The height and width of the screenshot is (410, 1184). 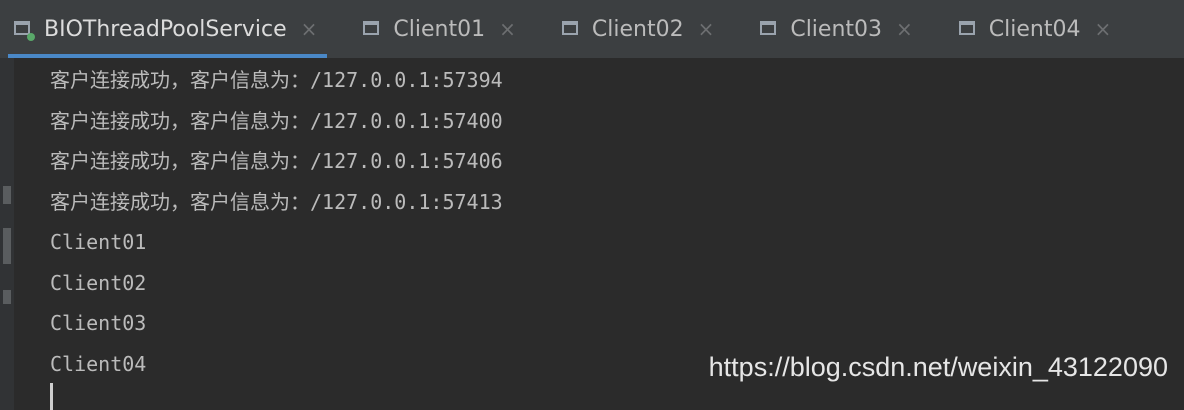 I want to click on console-line: 客户连接成功，客户信息为：/127.0.0.1:57394, so click(x=276, y=80).